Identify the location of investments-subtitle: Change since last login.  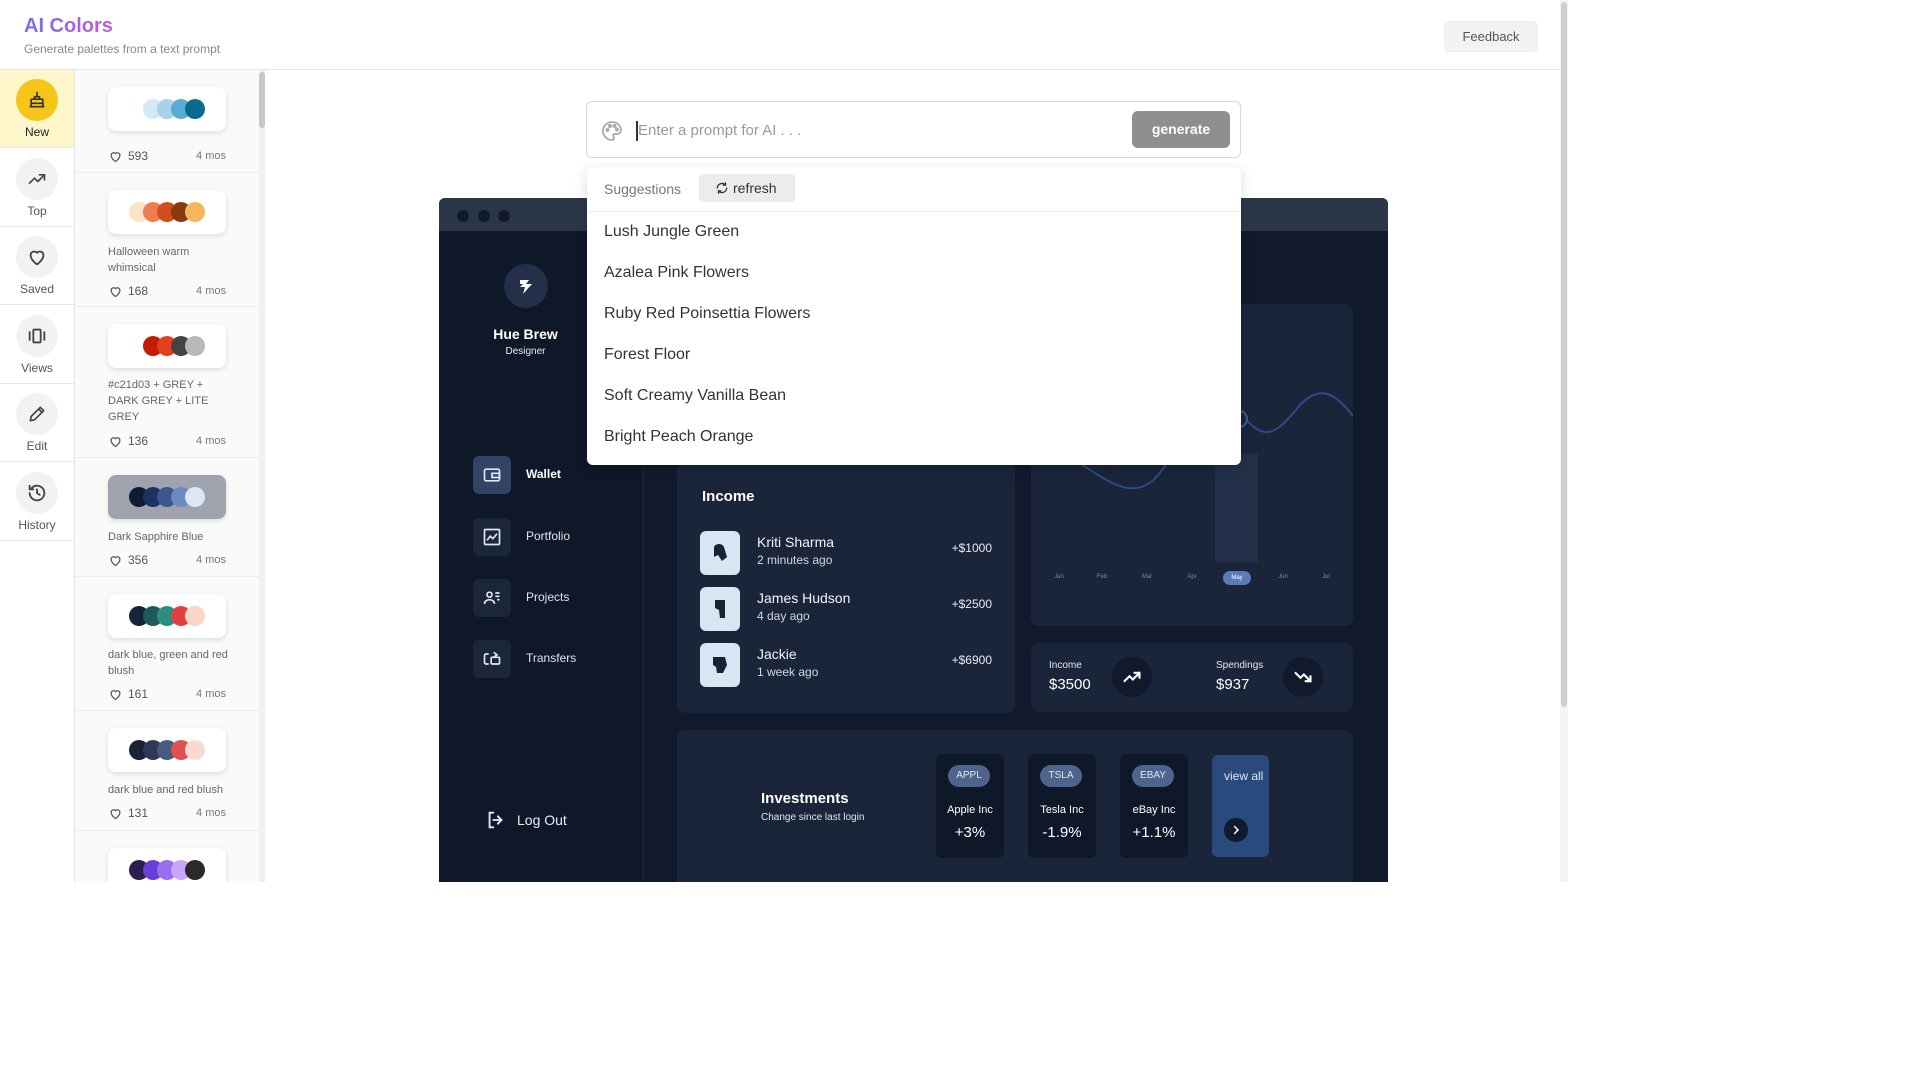
(813, 817).